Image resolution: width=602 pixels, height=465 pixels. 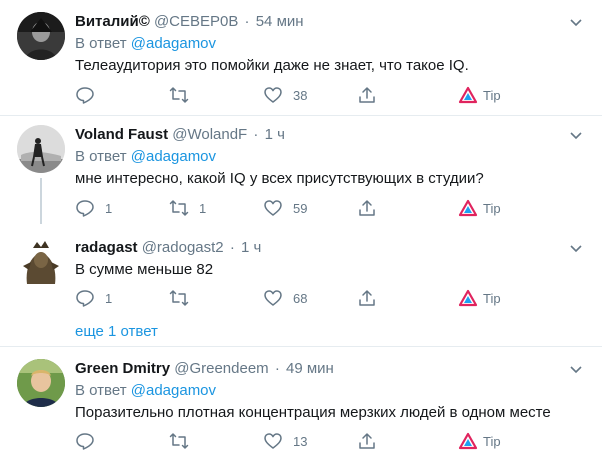 I want to click on like-button: 68, so click(x=285, y=298).